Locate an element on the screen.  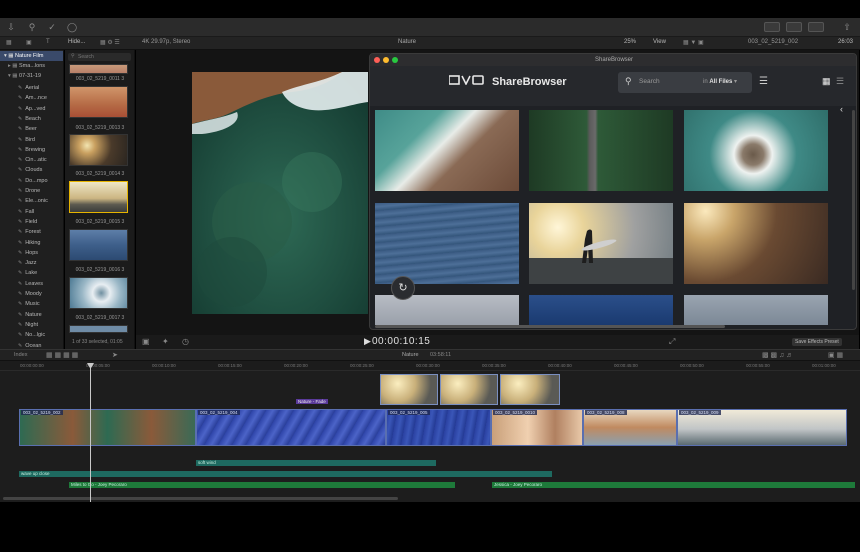
timeline-clip: 003_02_5219_004 is located at coordinates (291, 427).